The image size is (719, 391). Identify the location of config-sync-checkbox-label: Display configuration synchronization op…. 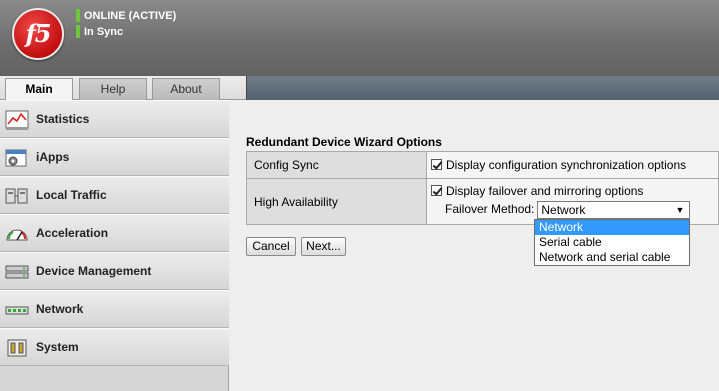
(566, 165).